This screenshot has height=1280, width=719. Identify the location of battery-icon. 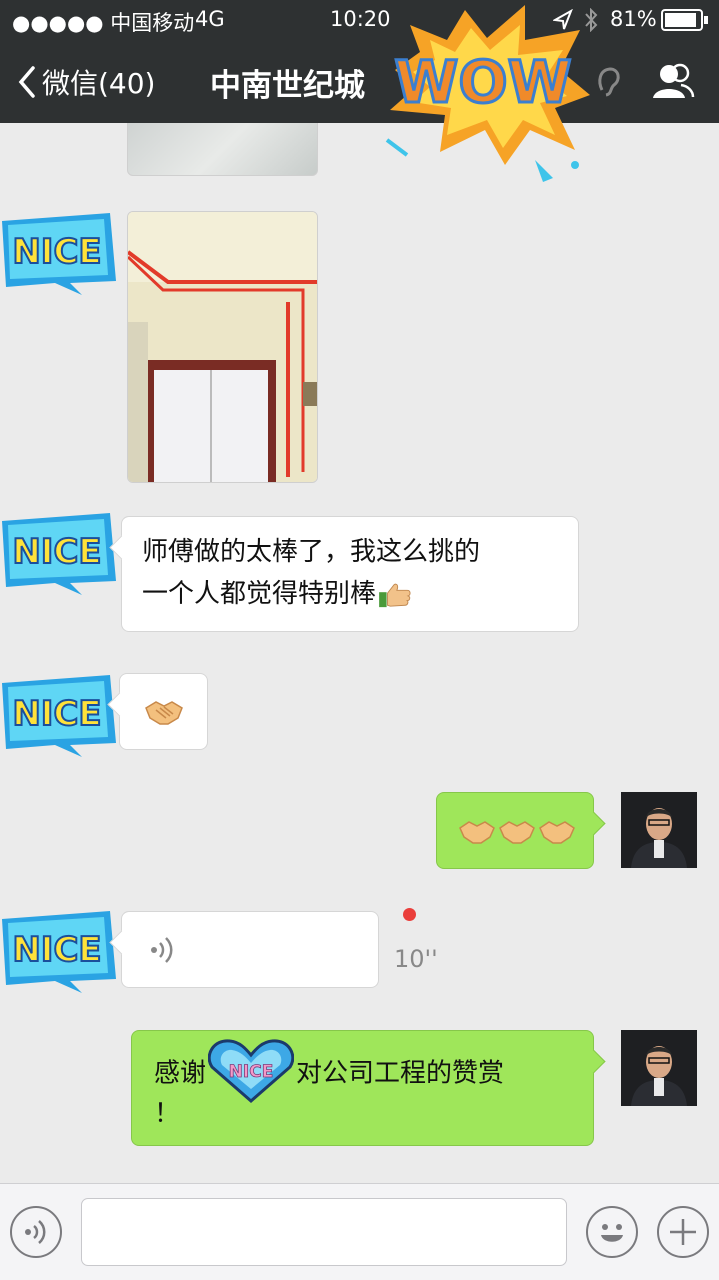
(684, 20).